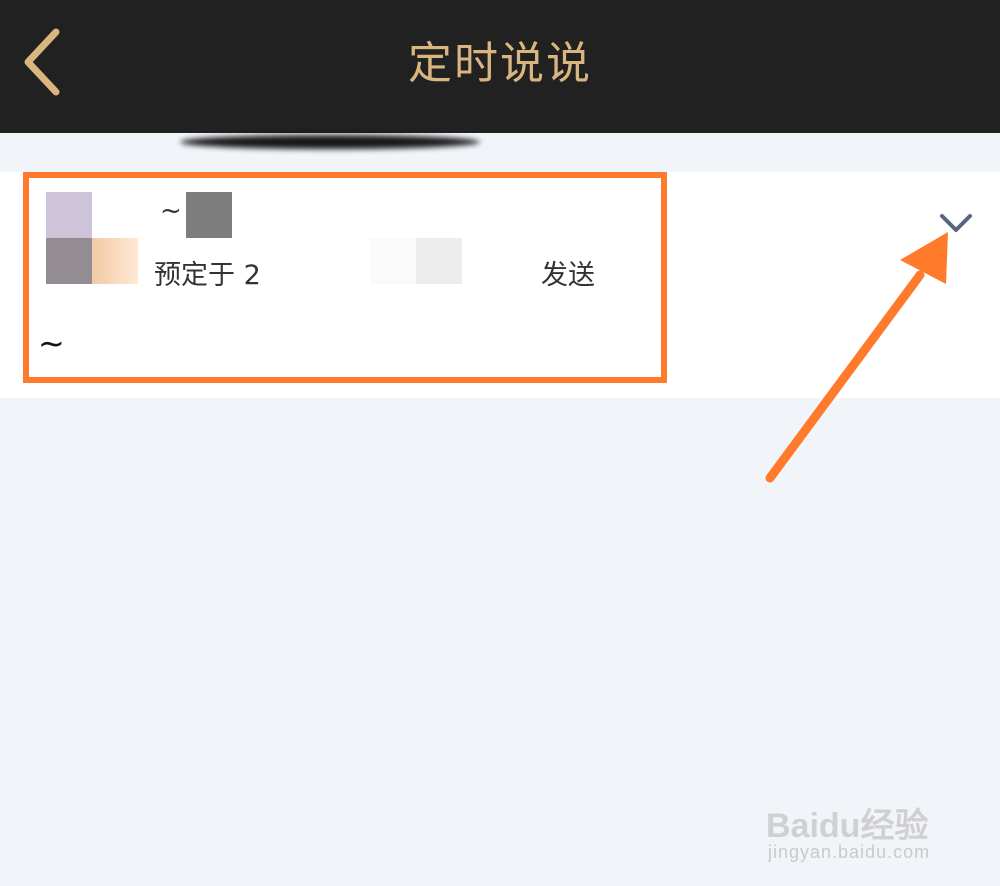 The image size is (1000, 886). I want to click on page-title: 定时说说, so click(500, 63).